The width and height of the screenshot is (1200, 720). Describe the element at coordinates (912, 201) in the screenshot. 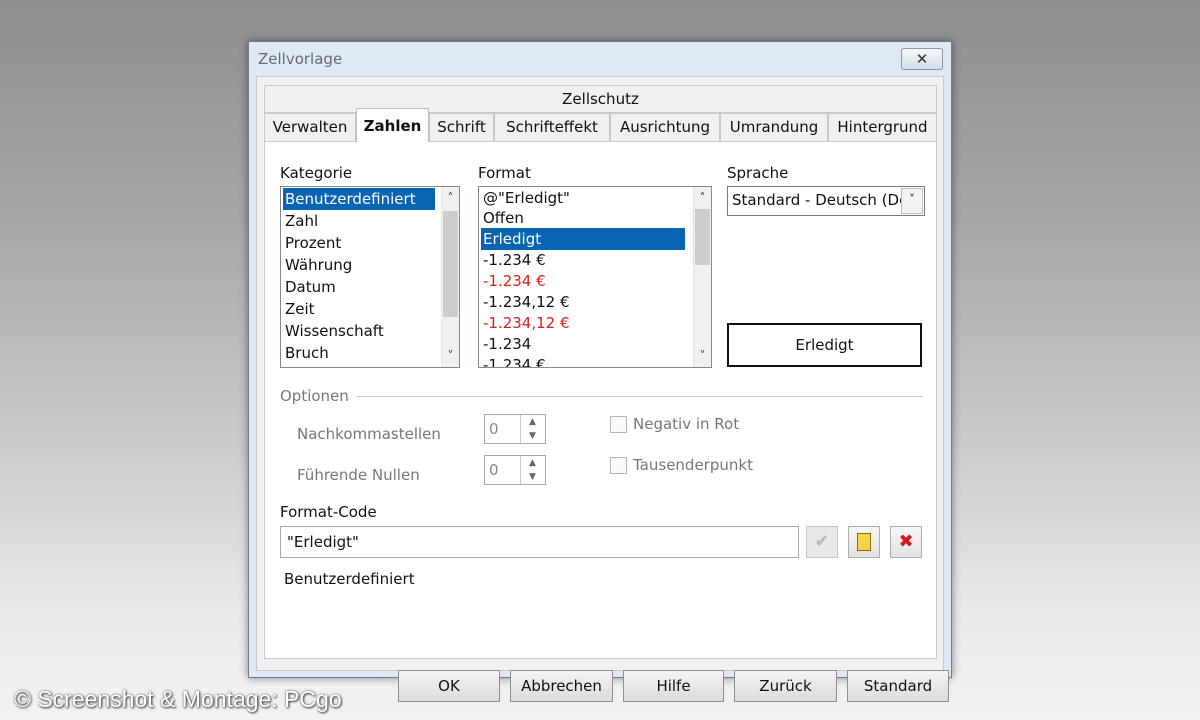

I see `chevron-down-icon: ˅` at that location.